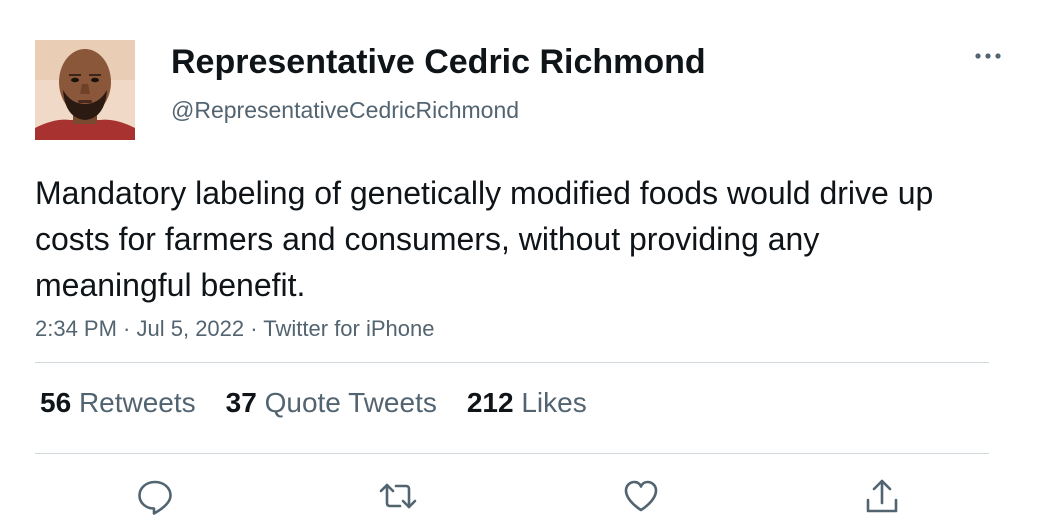 This screenshot has height=525, width=1050. Describe the element at coordinates (554, 402) in the screenshot. I see `likes-label: Likes` at that location.